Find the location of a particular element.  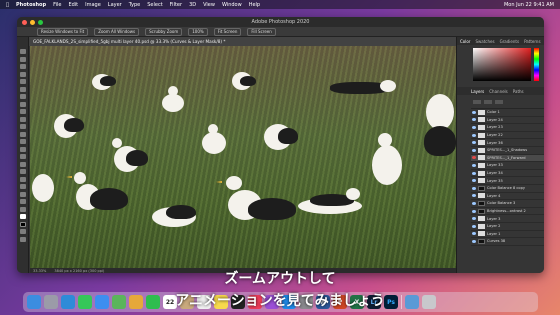

layer-row: Color Balance 3 is located at coordinates (507, 204).